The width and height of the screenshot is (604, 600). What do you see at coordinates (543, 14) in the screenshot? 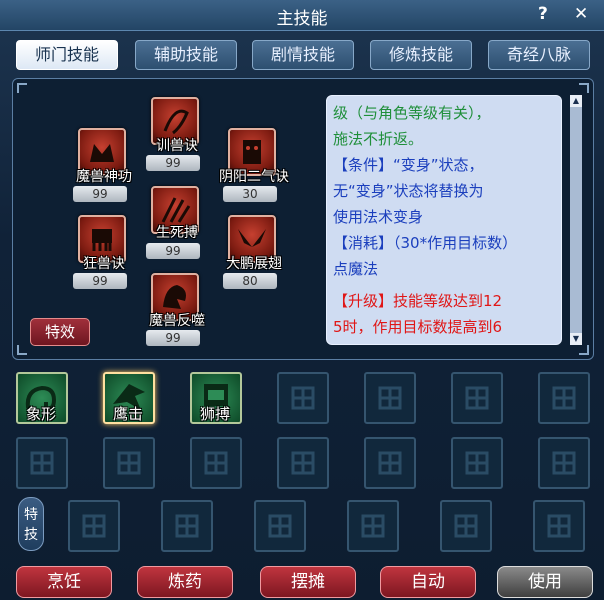
I see `help-button: ?` at bounding box center [543, 14].